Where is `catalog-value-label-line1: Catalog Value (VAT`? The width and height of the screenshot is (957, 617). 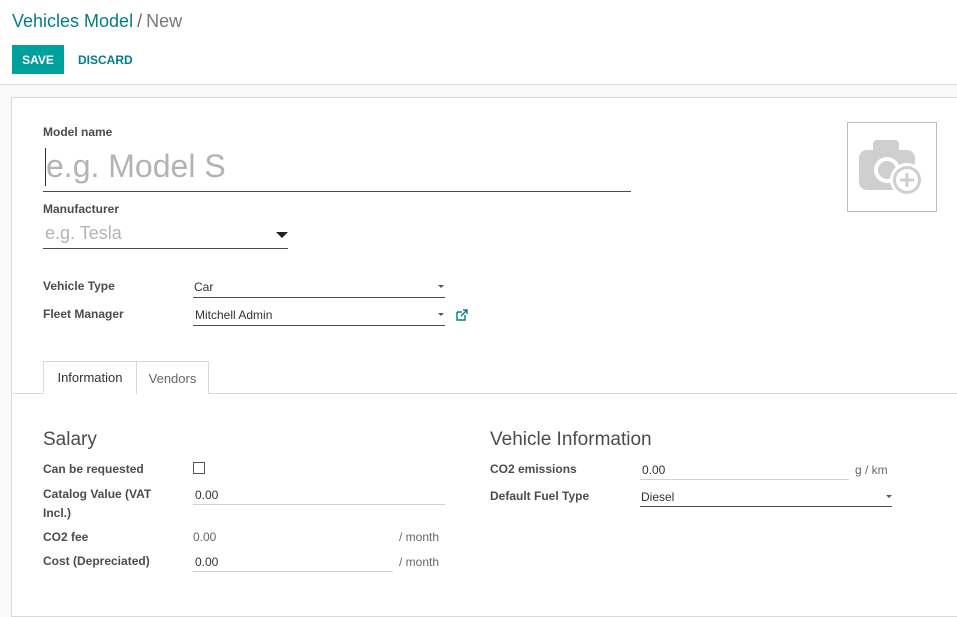
catalog-value-label-line1: Catalog Value (VAT is located at coordinates (97, 494).